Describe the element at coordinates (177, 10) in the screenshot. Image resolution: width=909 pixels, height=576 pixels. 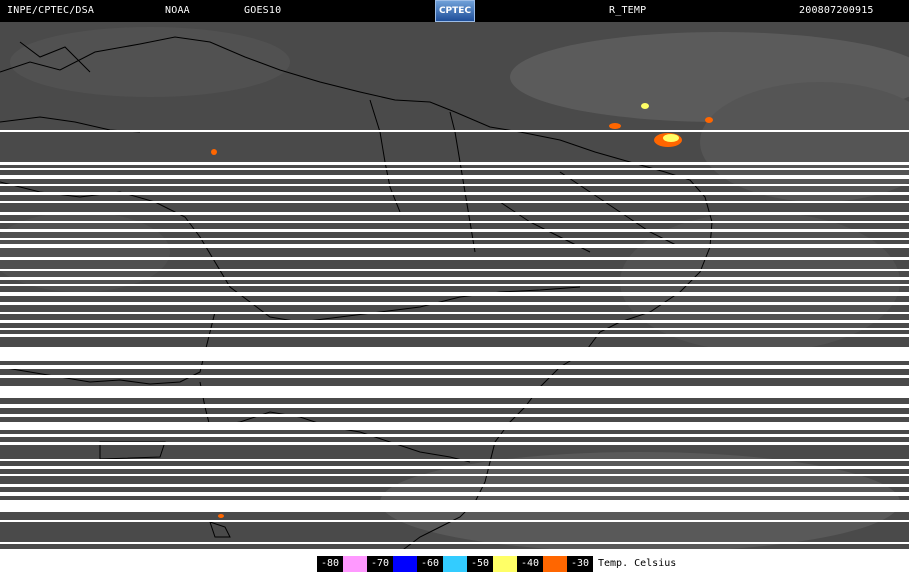
I see `agency-label: NOAA` at that location.